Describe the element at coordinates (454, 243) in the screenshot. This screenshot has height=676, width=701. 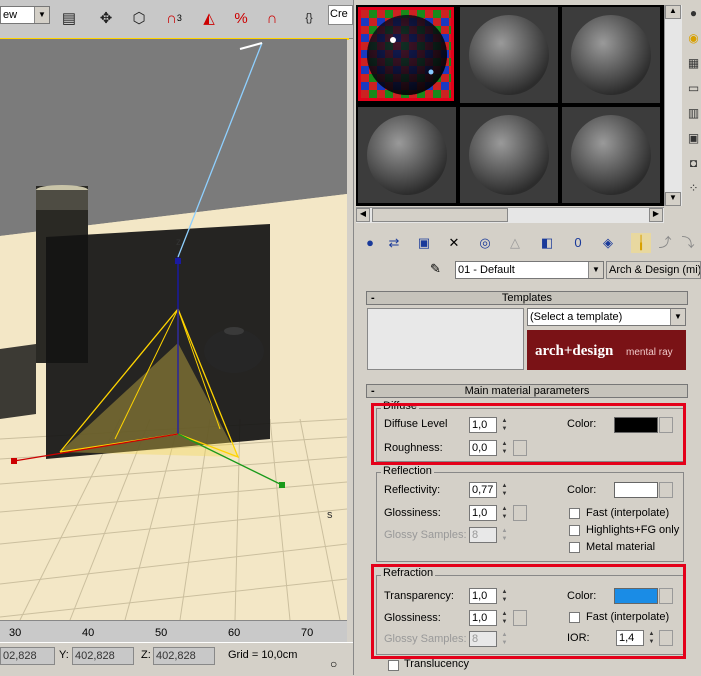
I see `reset-map-icon: ✕` at that location.